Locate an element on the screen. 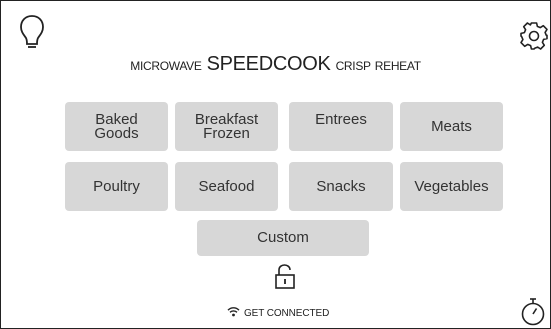 The image size is (551, 329). get-connected-link: GET CONNECTED is located at coordinates (278, 313).